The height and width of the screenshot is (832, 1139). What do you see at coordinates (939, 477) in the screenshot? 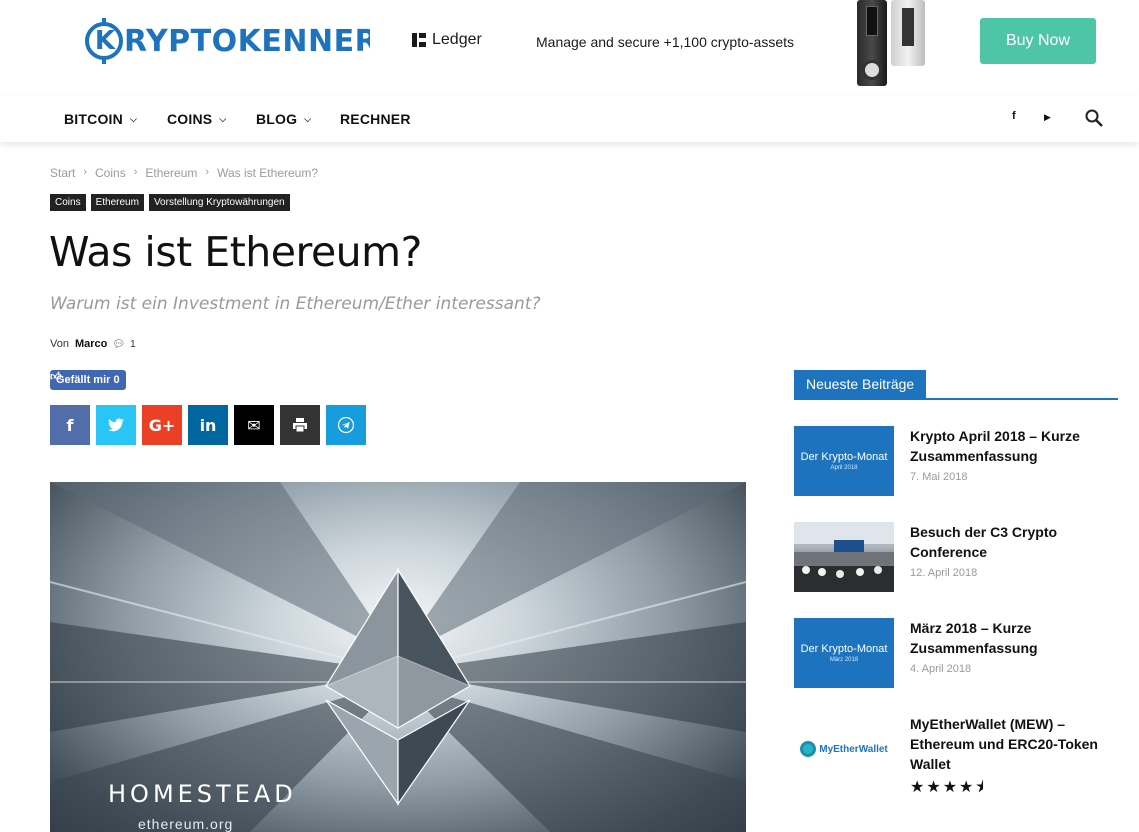
I see `post-date: 7. Mai 2018` at bounding box center [939, 477].